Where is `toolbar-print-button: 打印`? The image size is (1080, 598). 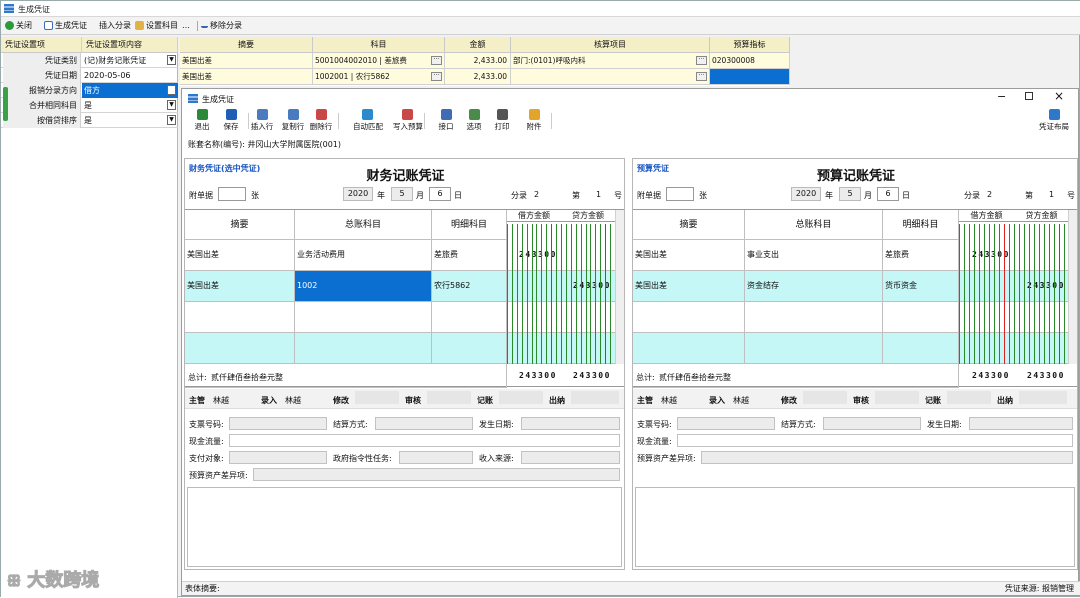 toolbar-print-button: 打印 is located at coordinates (502, 122).